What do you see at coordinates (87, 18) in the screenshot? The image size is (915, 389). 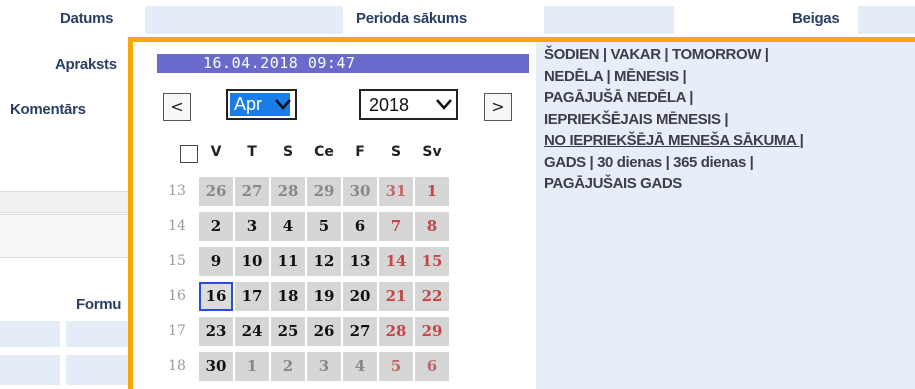 I see `label-datums: Datums` at bounding box center [87, 18].